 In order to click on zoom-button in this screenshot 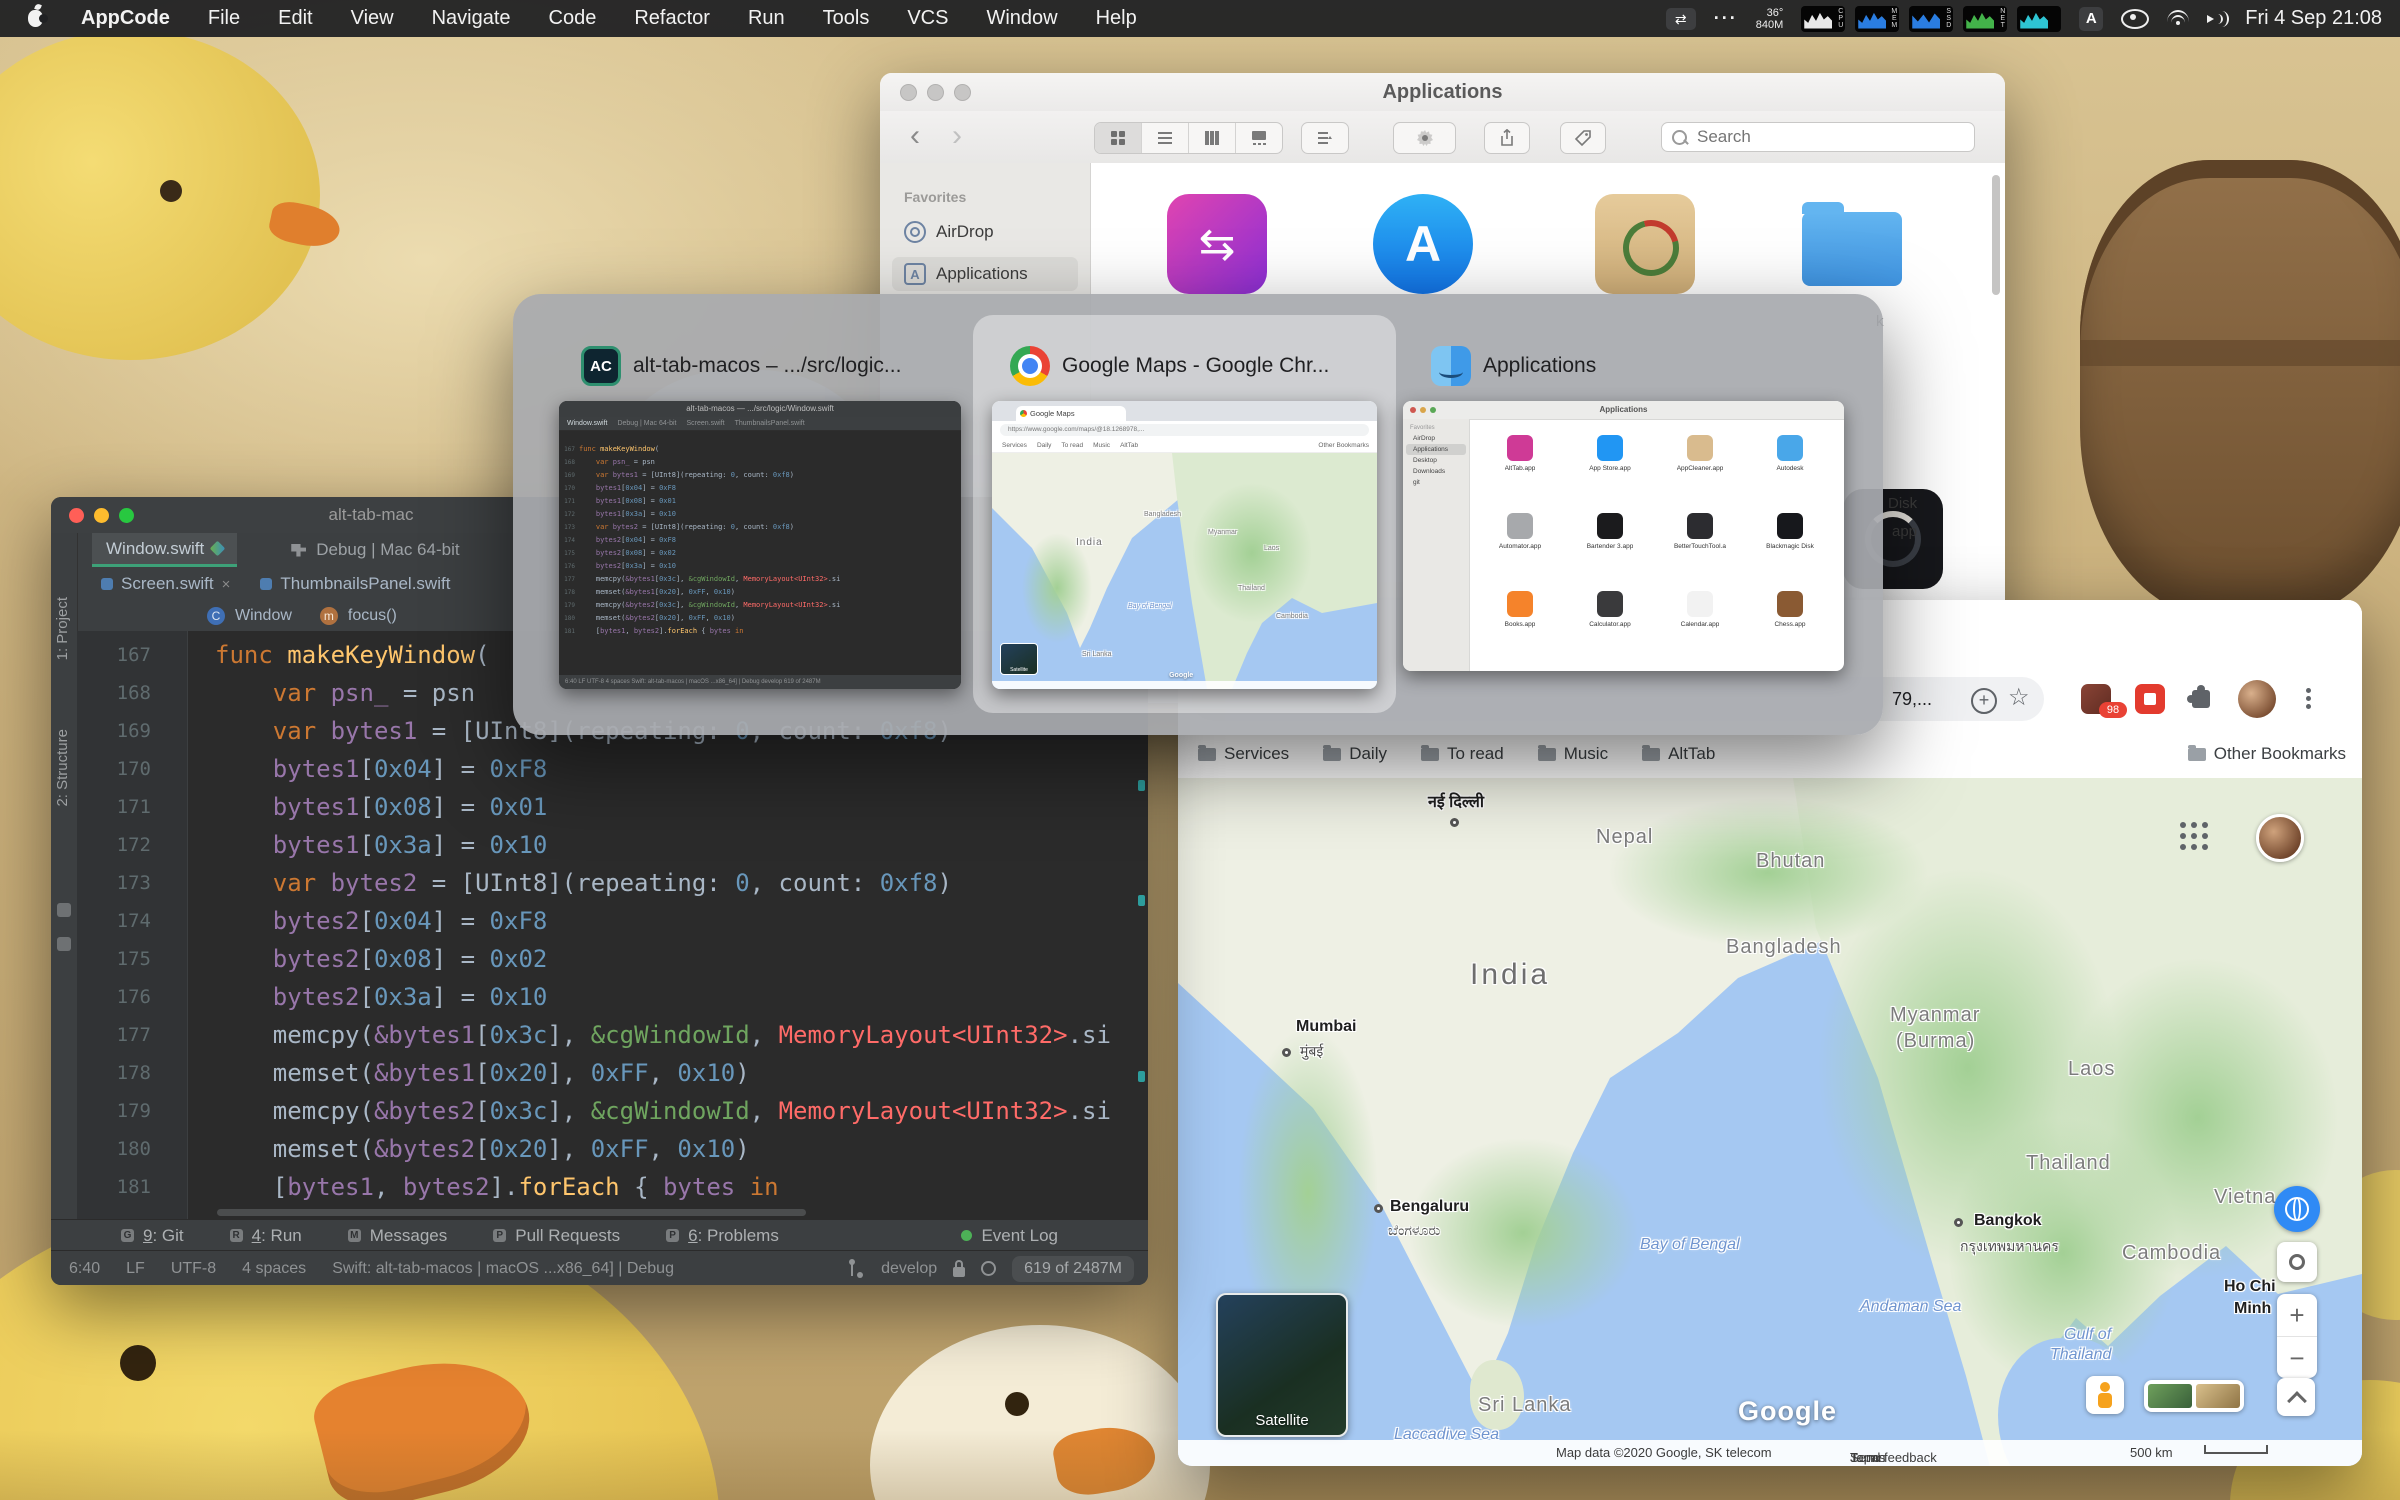, I will do `click(126, 515)`.